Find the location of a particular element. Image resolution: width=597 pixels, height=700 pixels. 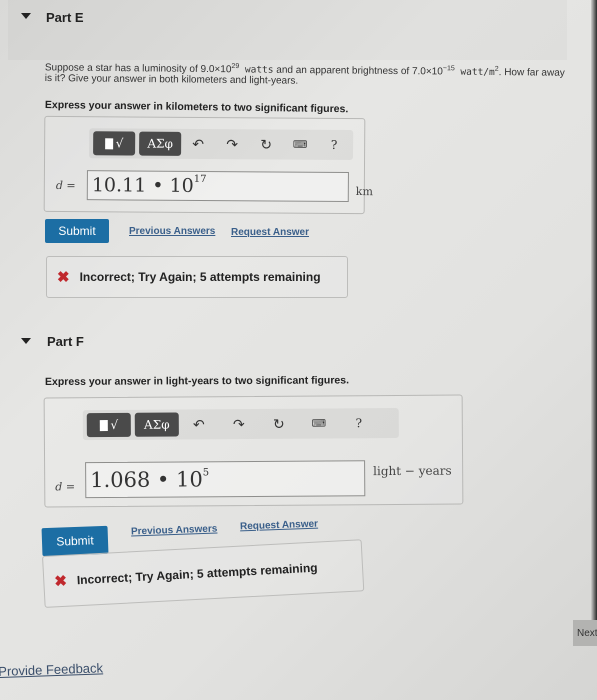

luminosity-unit: watts is located at coordinates (256, 70).